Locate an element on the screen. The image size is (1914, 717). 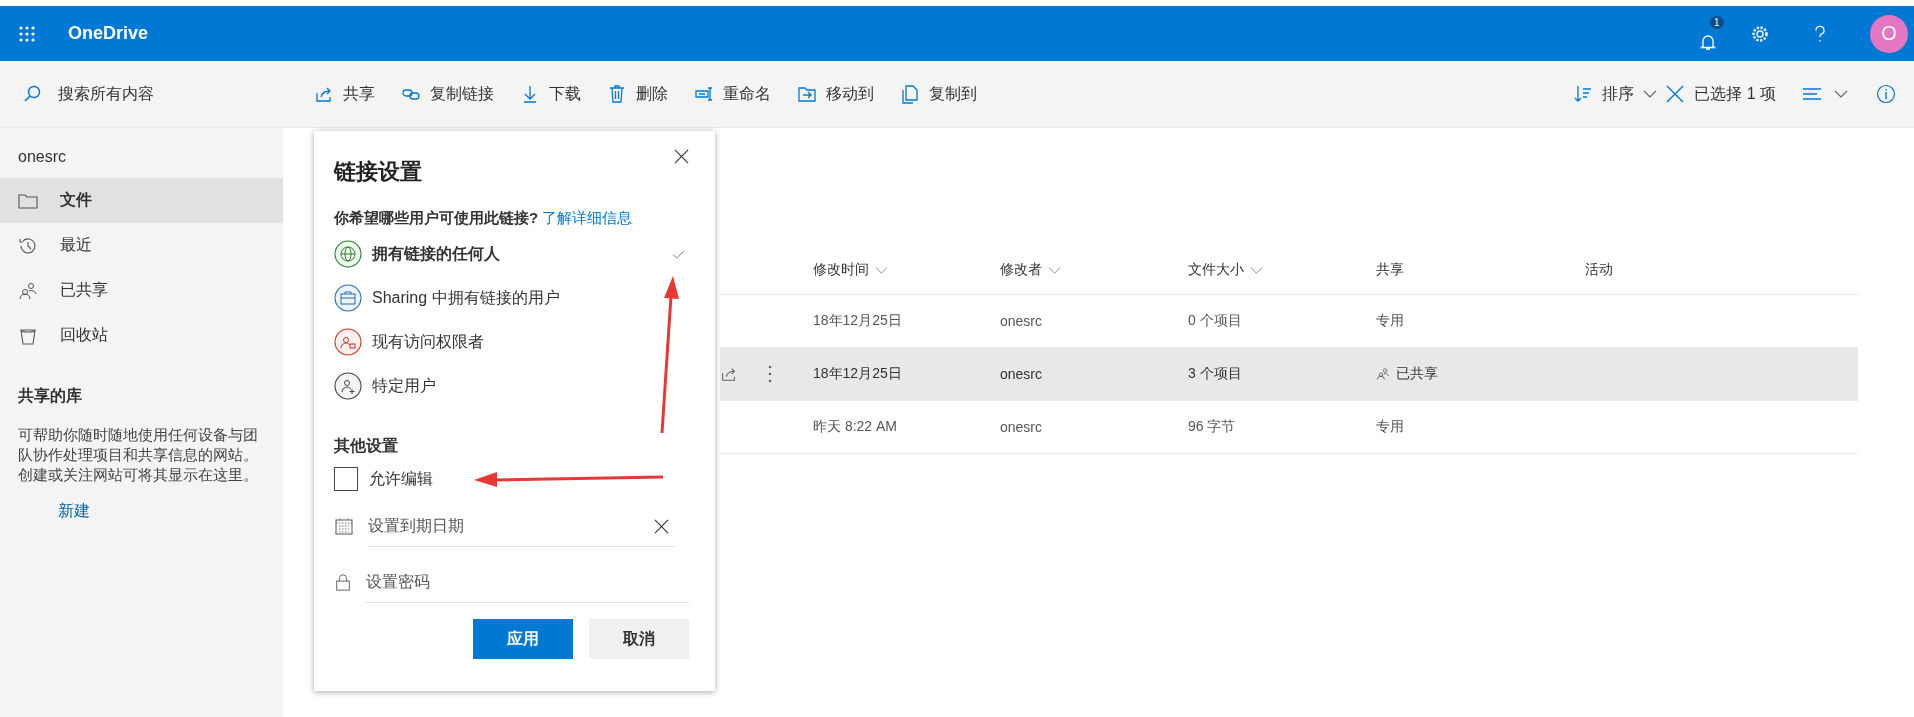
cancel-button: 取消 is located at coordinates (639, 639).